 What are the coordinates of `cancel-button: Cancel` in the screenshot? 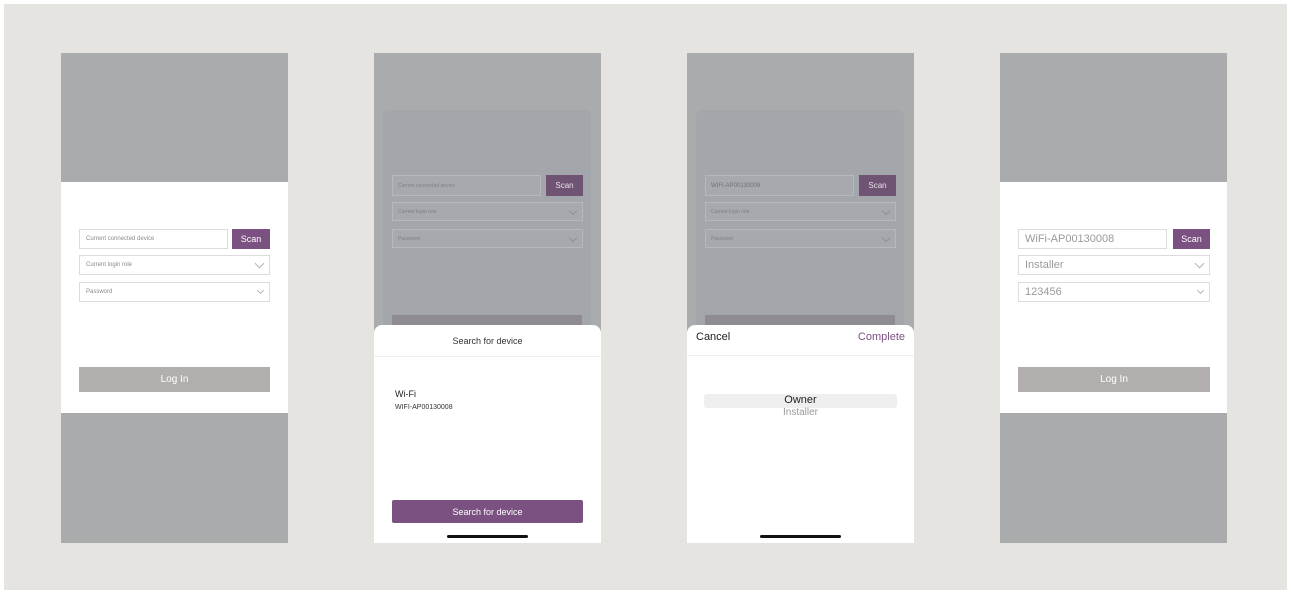 It's located at (713, 337).